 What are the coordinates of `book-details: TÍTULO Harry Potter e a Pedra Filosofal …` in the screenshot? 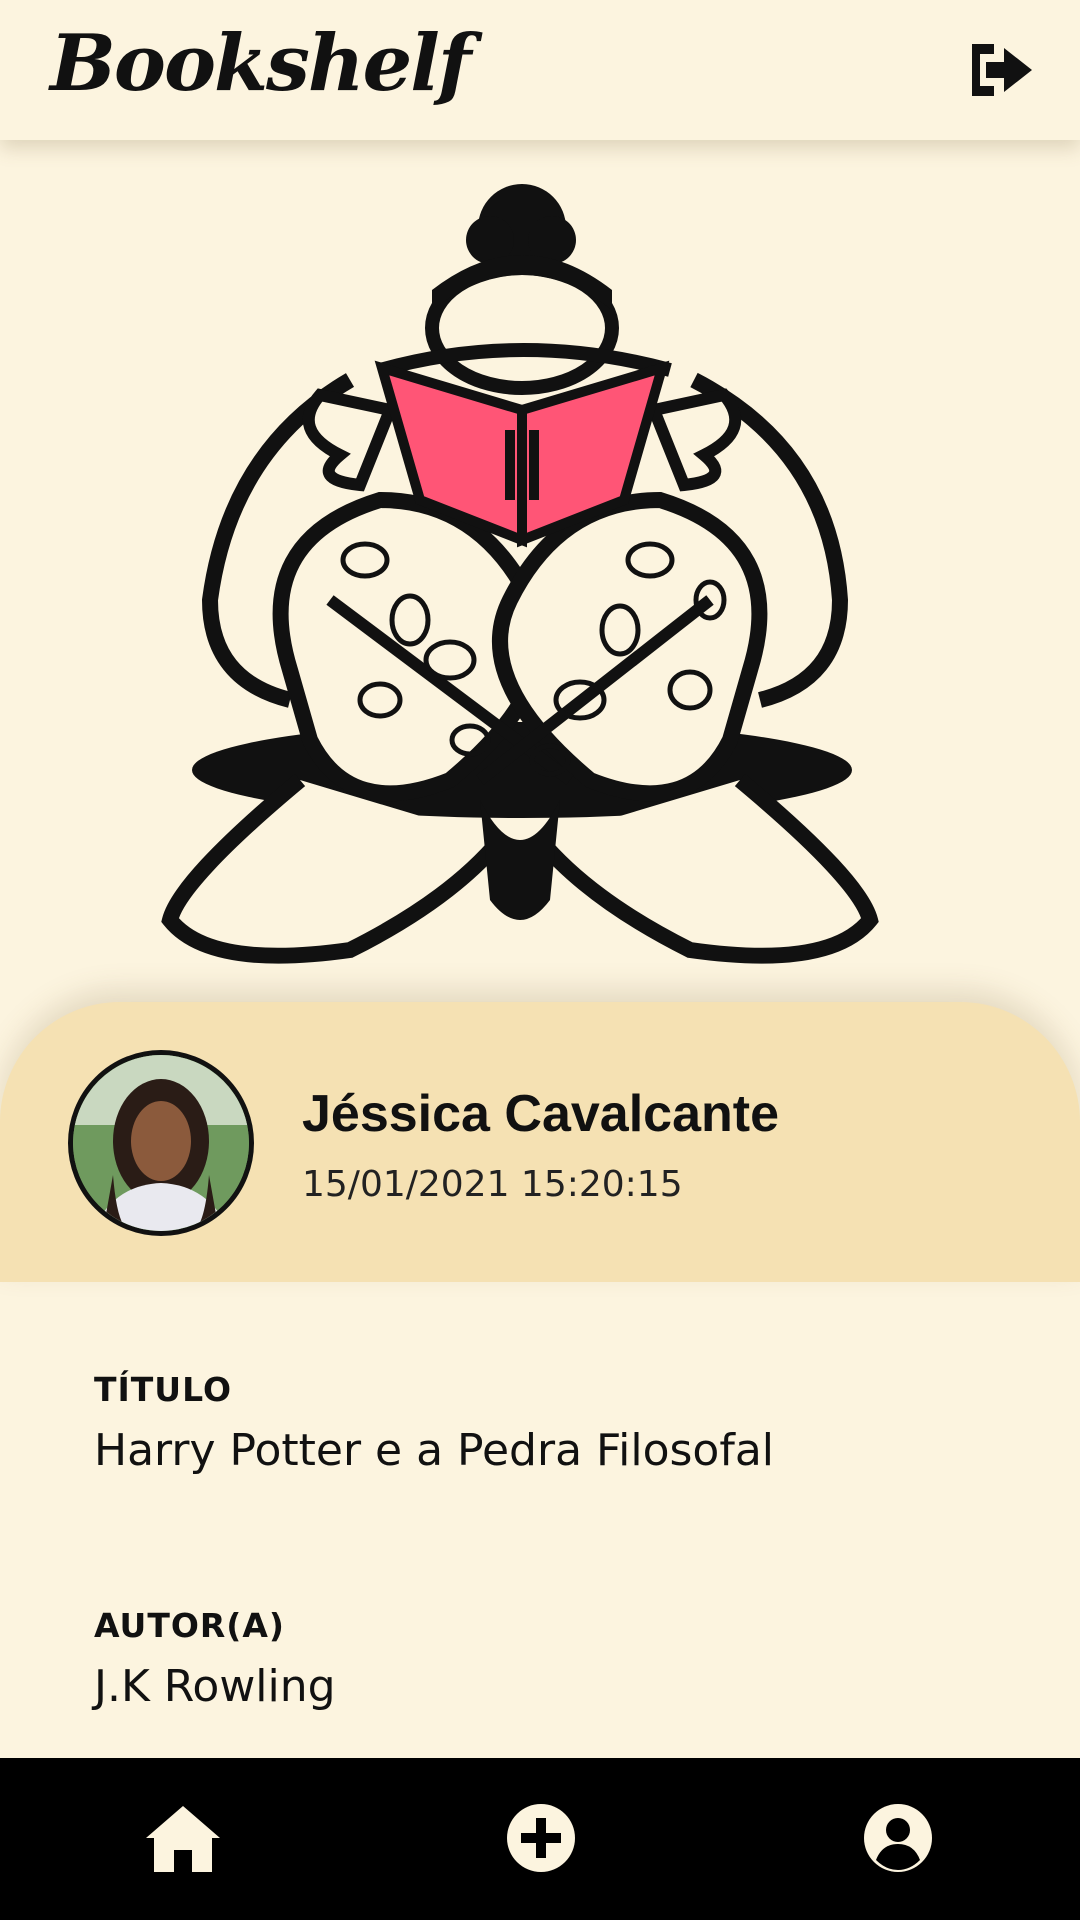 It's located at (544, 1541).